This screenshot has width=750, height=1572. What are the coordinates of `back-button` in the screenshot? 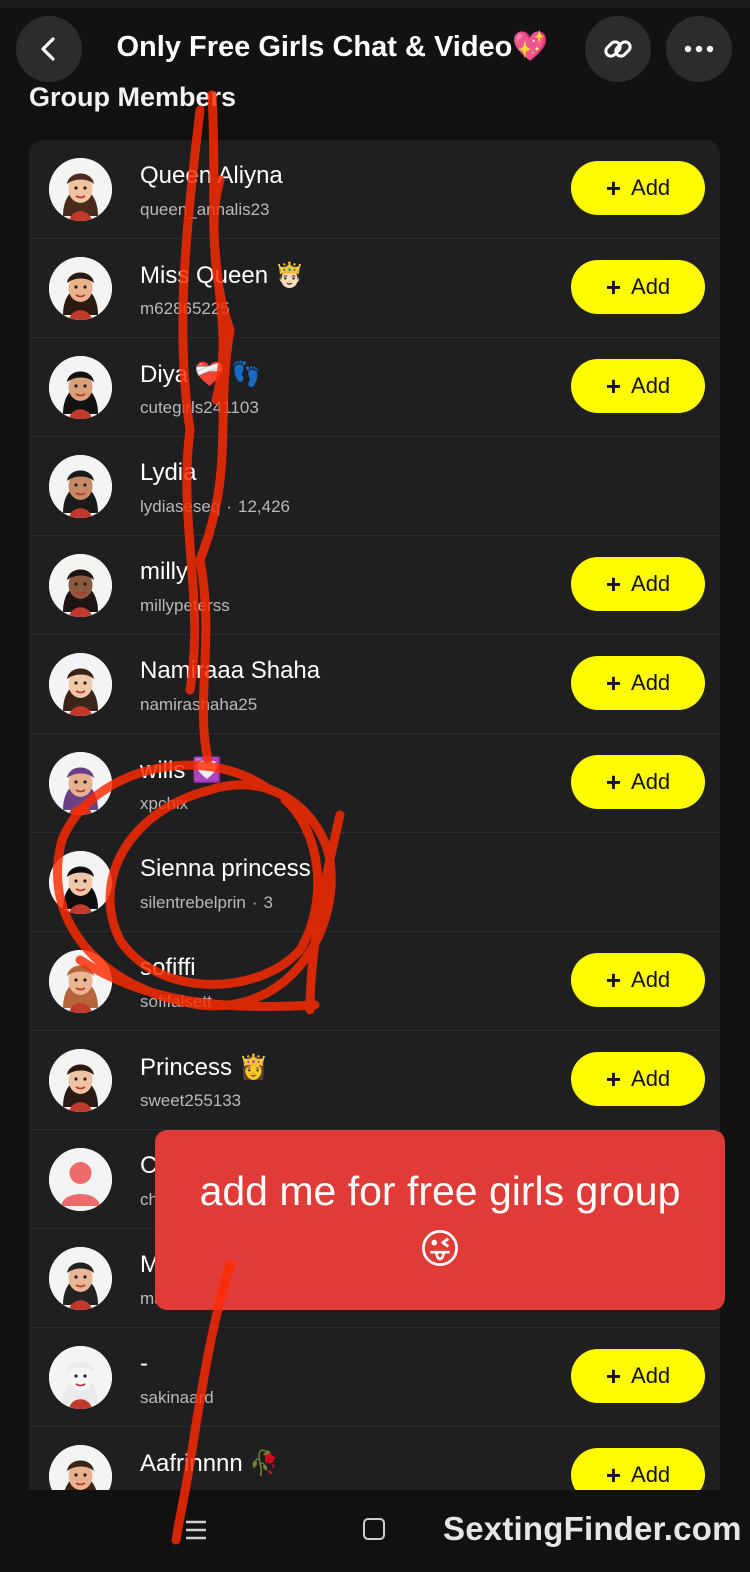 It's located at (49, 49).